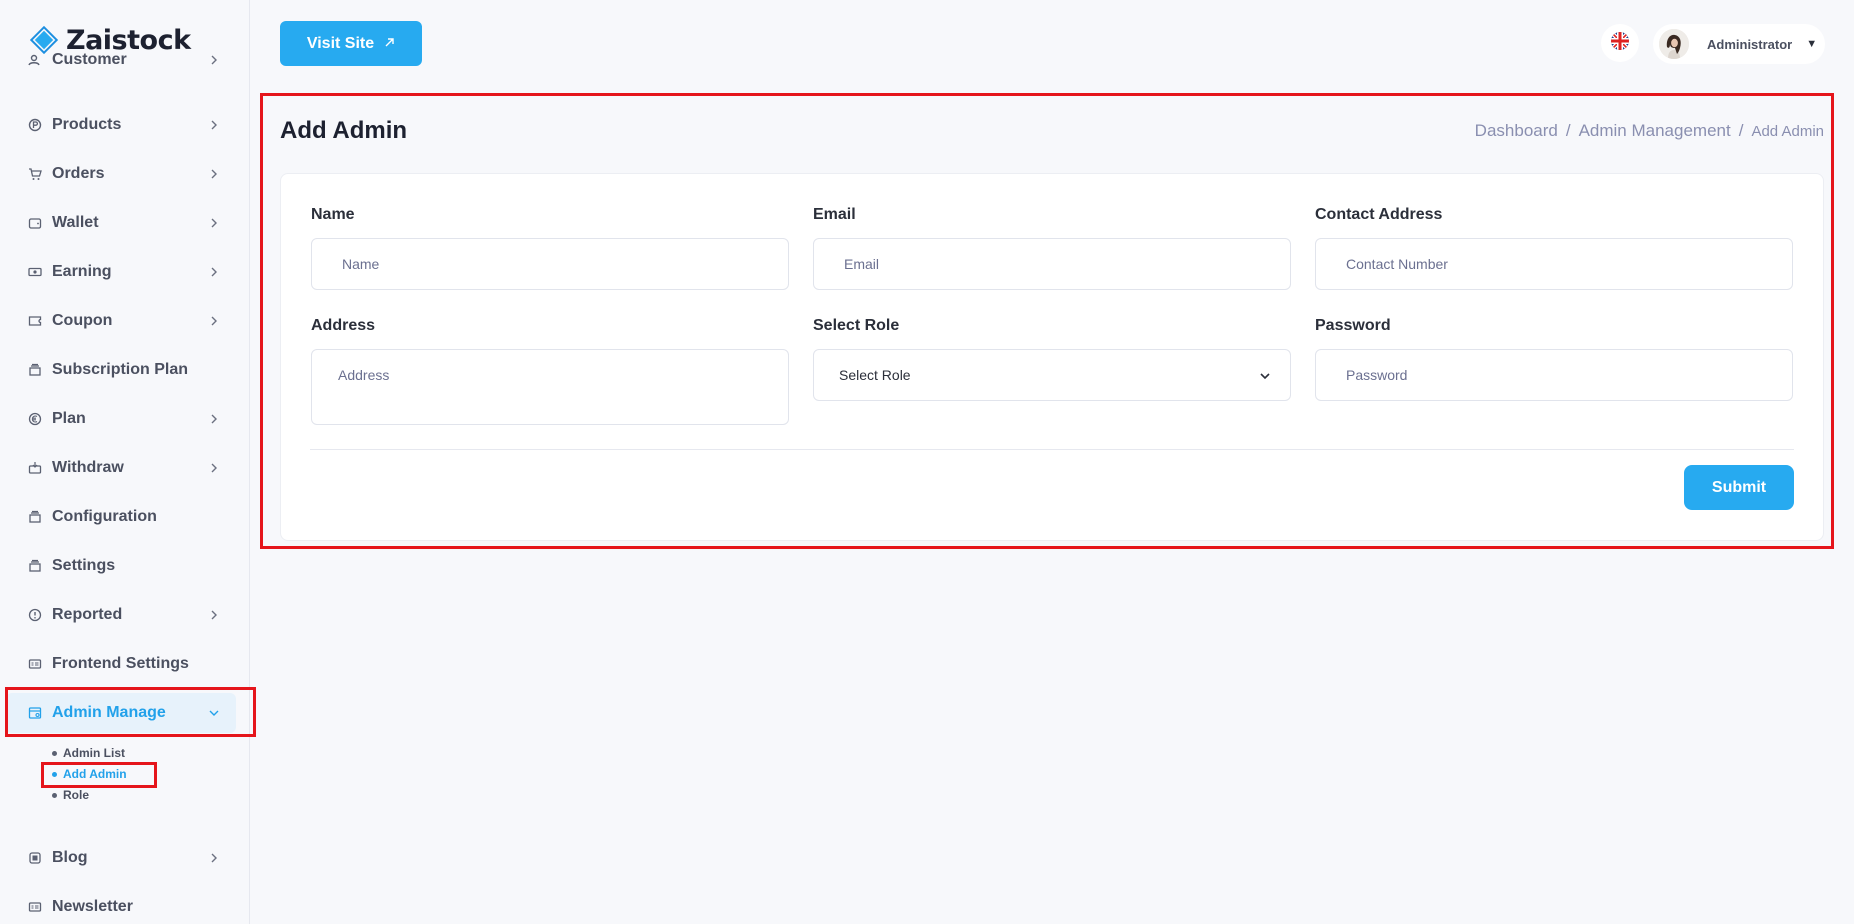  Describe the element at coordinates (1052, 264) in the screenshot. I see `email-input` at that location.